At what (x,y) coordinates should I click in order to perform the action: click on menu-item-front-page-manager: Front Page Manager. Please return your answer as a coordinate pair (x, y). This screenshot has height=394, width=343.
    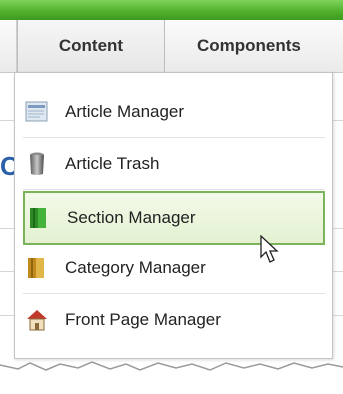
    Looking at the image, I should click on (174, 320).